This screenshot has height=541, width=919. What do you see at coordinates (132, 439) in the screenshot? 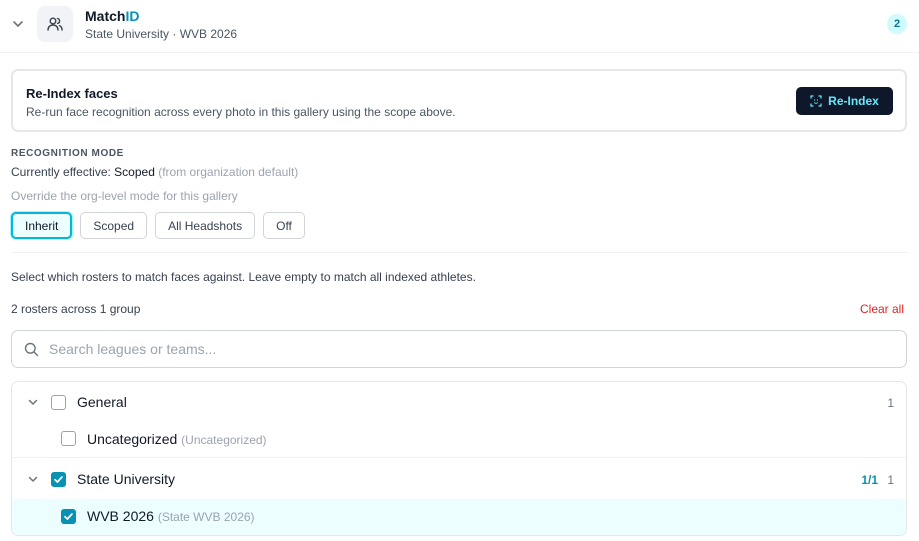
I see `roster-name: Uncategorized` at bounding box center [132, 439].